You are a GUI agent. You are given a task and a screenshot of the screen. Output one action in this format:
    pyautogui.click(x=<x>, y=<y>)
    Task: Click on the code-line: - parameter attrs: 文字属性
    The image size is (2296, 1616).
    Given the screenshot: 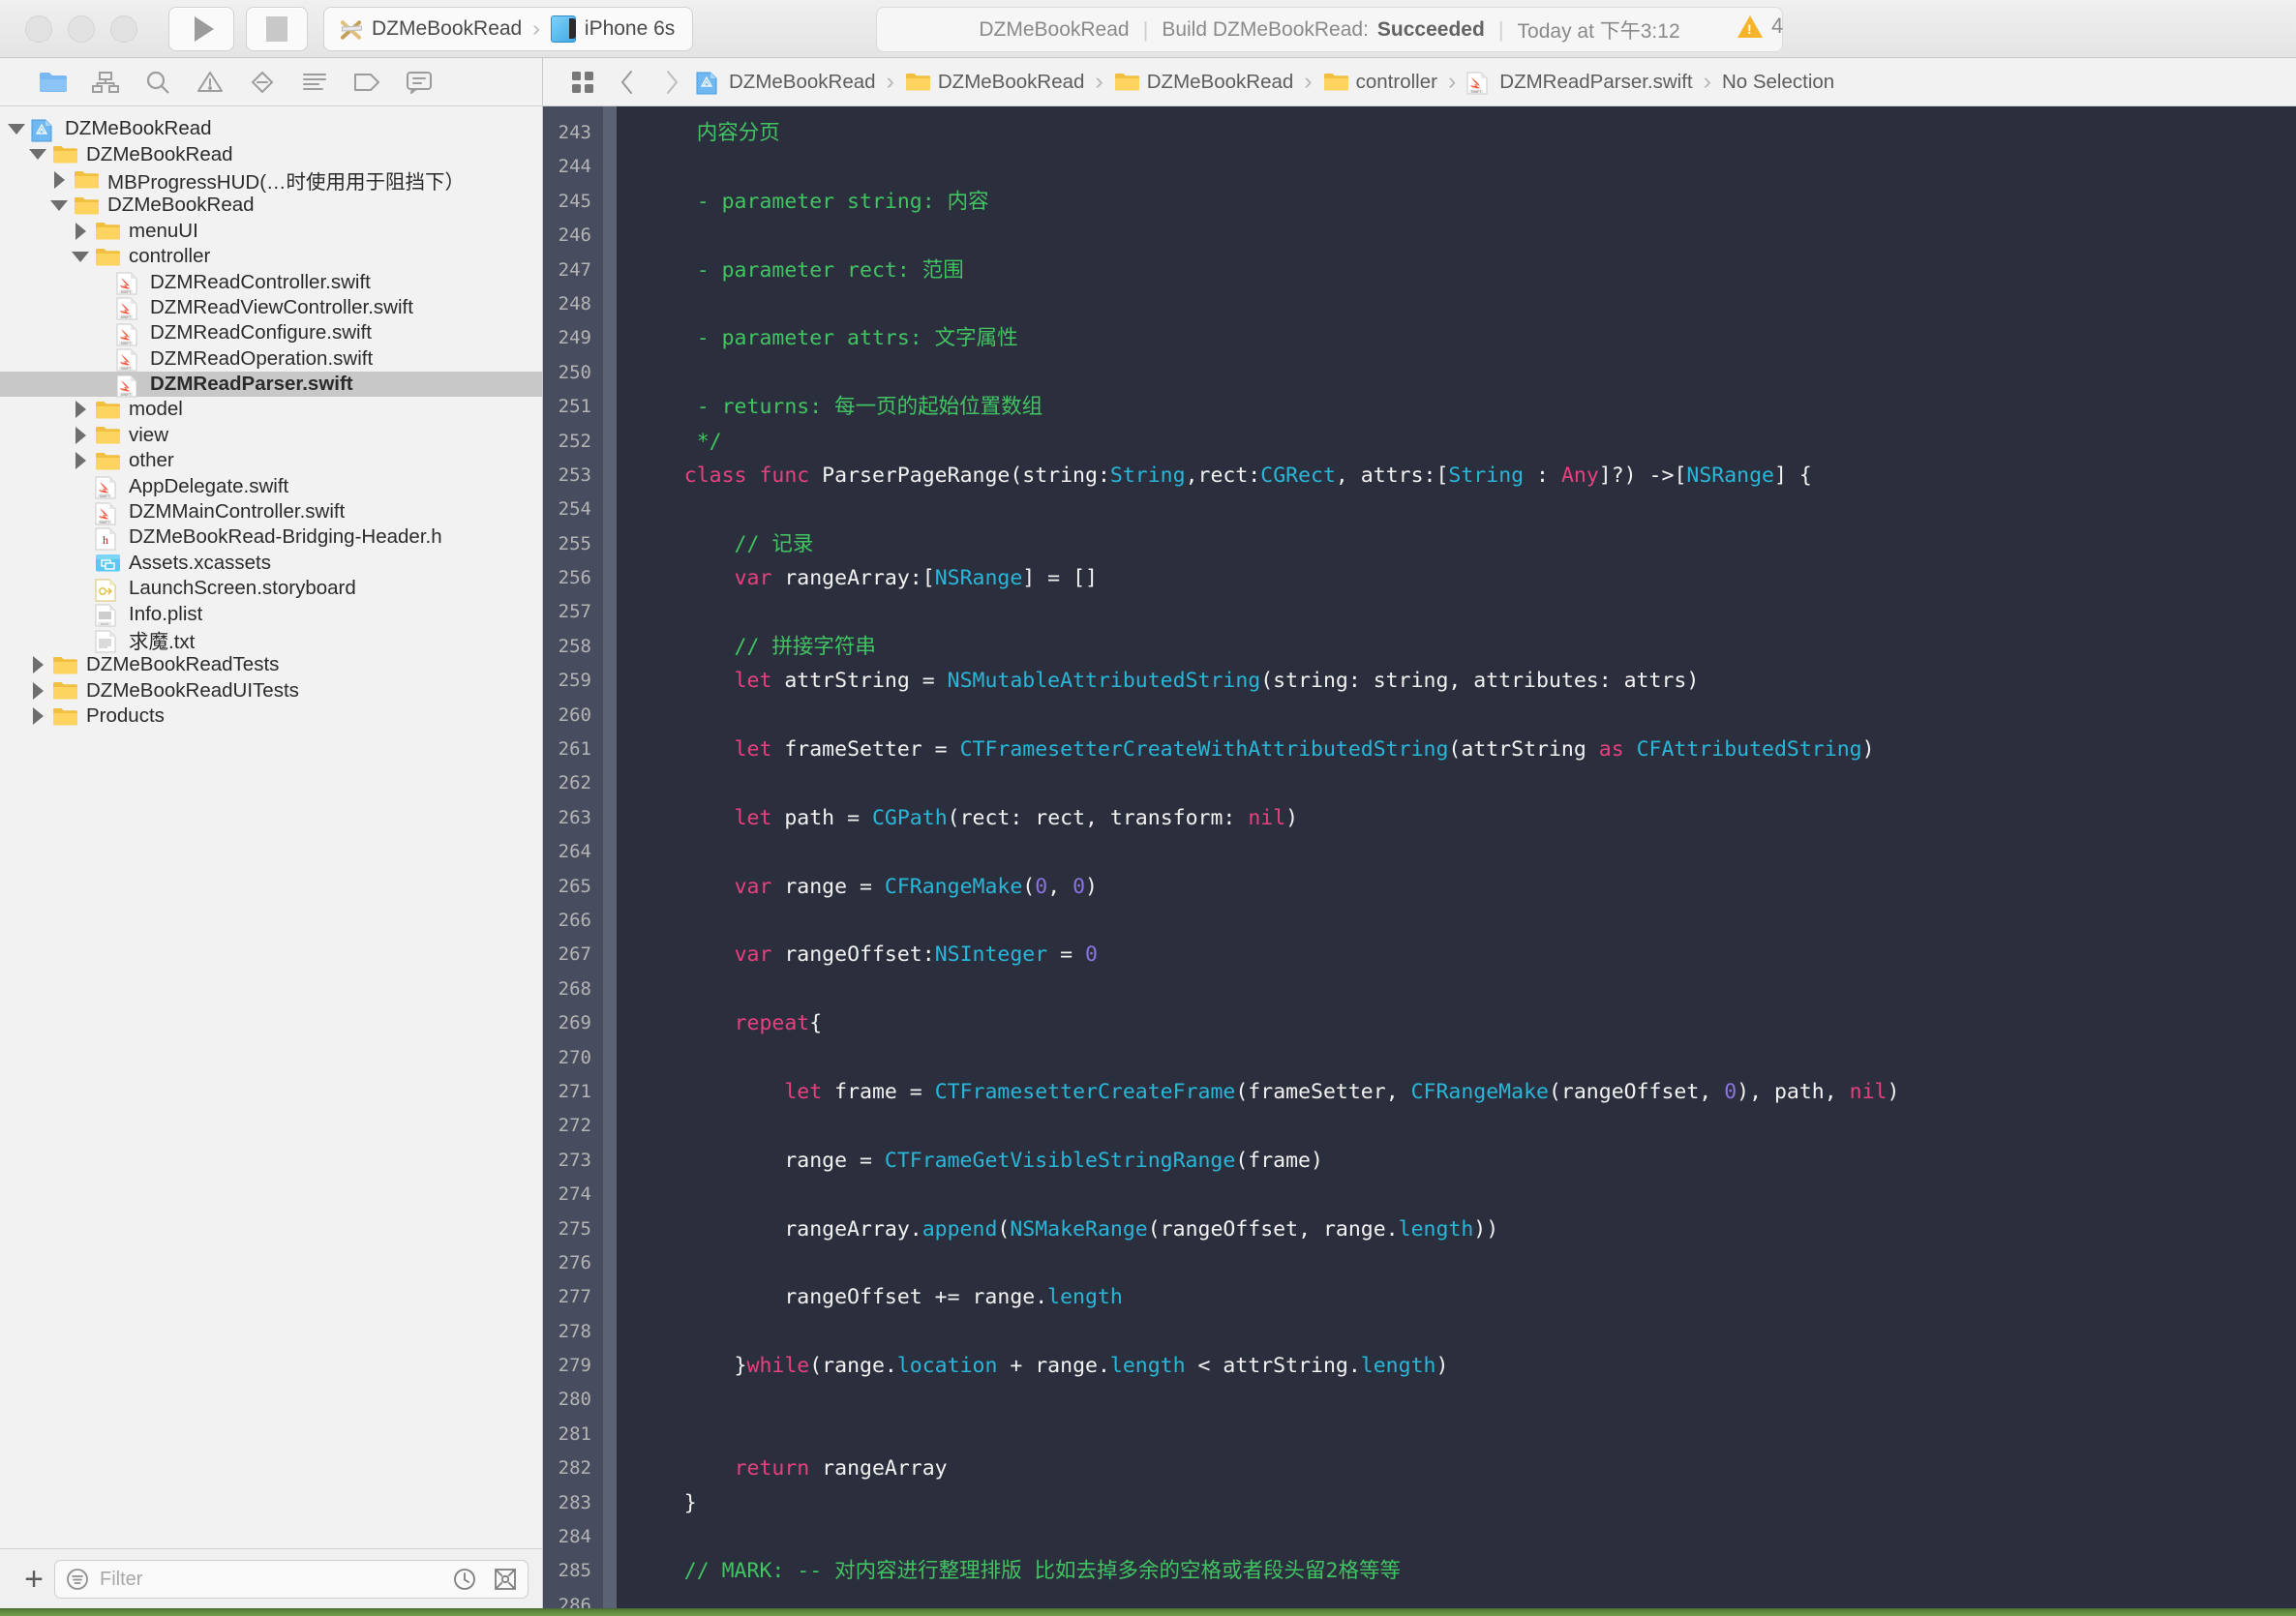 What is the action you would take?
    pyautogui.click(x=1465, y=338)
    